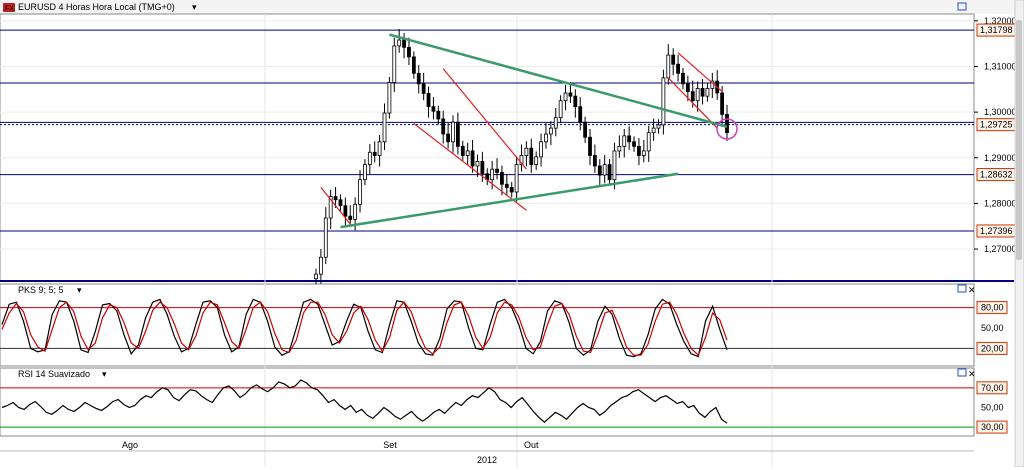  Describe the element at coordinates (41, 290) in the screenshot. I see `stochastic-title: PKS 9; 5; 5` at that location.